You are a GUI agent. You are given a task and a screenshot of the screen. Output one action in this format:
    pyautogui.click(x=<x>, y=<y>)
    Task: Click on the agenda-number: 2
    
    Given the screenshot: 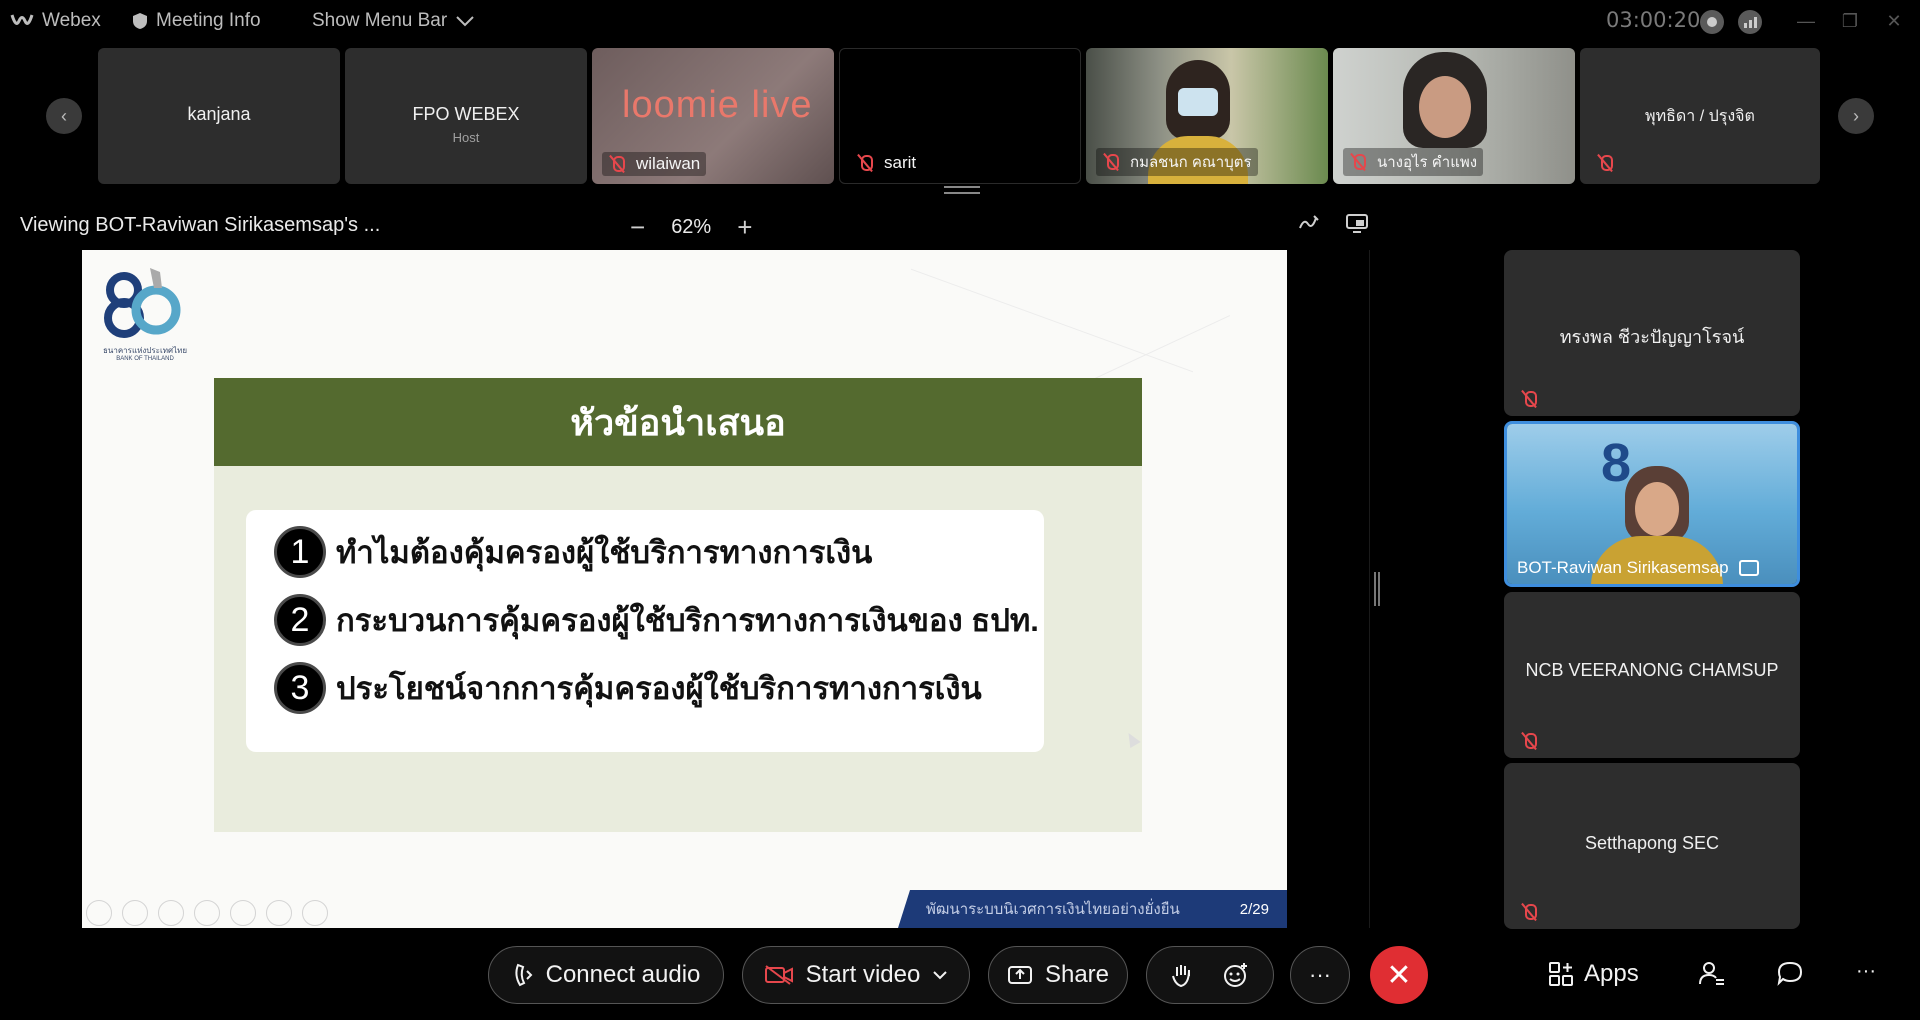 What is the action you would take?
    pyautogui.click(x=300, y=620)
    